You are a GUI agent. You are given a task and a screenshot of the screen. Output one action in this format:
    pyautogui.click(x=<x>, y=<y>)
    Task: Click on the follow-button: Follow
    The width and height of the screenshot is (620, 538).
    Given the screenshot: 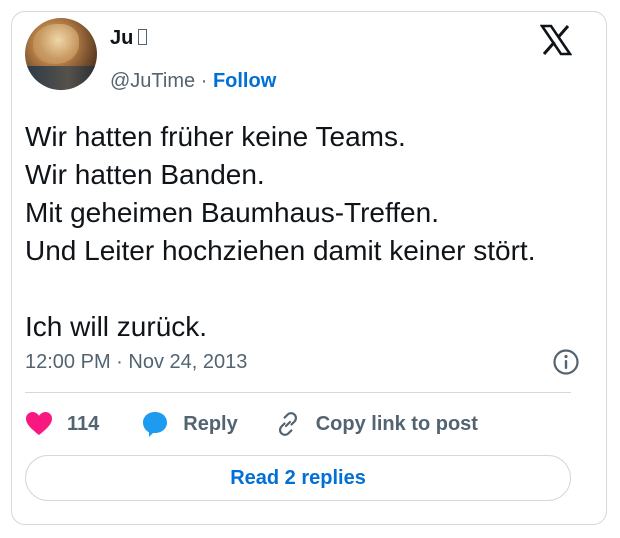 What is the action you would take?
    pyautogui.click(x=244, y=81)
    